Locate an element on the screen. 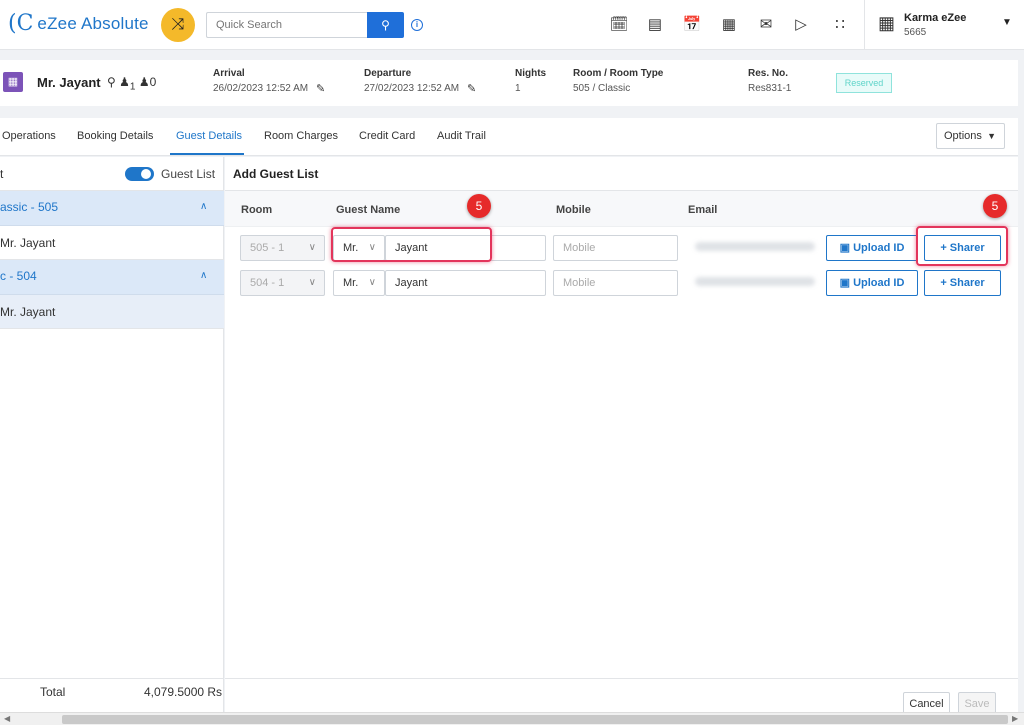 Image resolution: width=1024 pixels, height=725 pixels. calendar-icon: 📅 is located at coordinates (692, 25).